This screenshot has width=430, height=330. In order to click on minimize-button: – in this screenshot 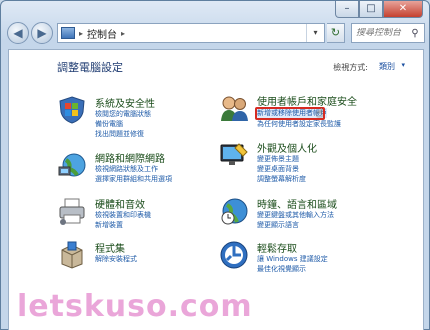, I will do `click(347, 9)`.